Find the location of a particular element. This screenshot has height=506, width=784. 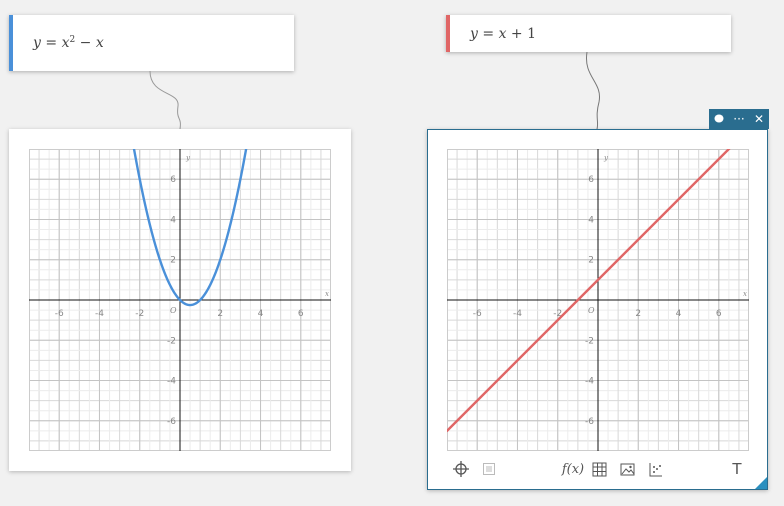

points-icon is located at coordinates (655, 469).